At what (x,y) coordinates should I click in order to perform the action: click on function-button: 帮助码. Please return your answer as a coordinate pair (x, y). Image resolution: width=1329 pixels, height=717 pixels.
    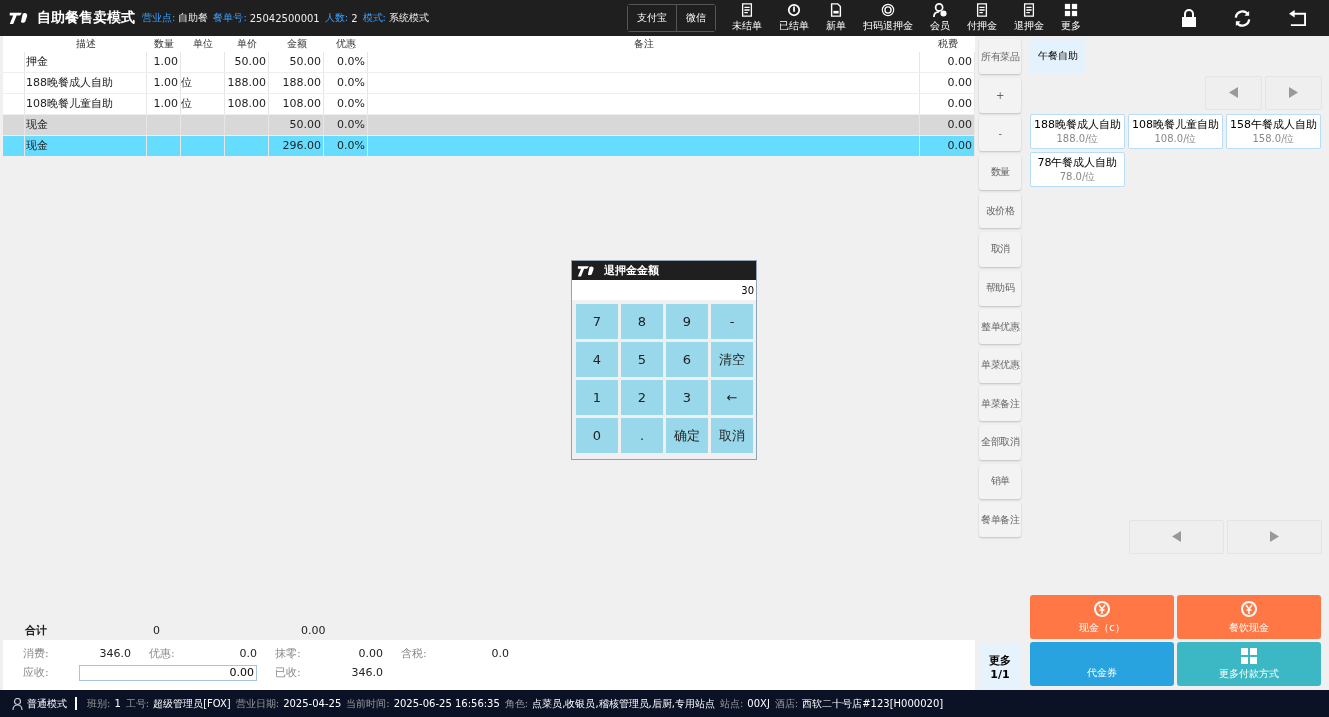
    Looking at the image, I should click on (1000, 288).